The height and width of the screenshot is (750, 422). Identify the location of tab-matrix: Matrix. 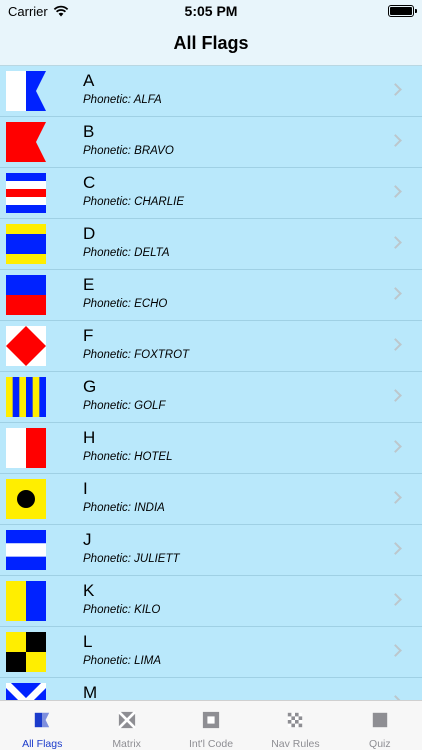
(126, 725).